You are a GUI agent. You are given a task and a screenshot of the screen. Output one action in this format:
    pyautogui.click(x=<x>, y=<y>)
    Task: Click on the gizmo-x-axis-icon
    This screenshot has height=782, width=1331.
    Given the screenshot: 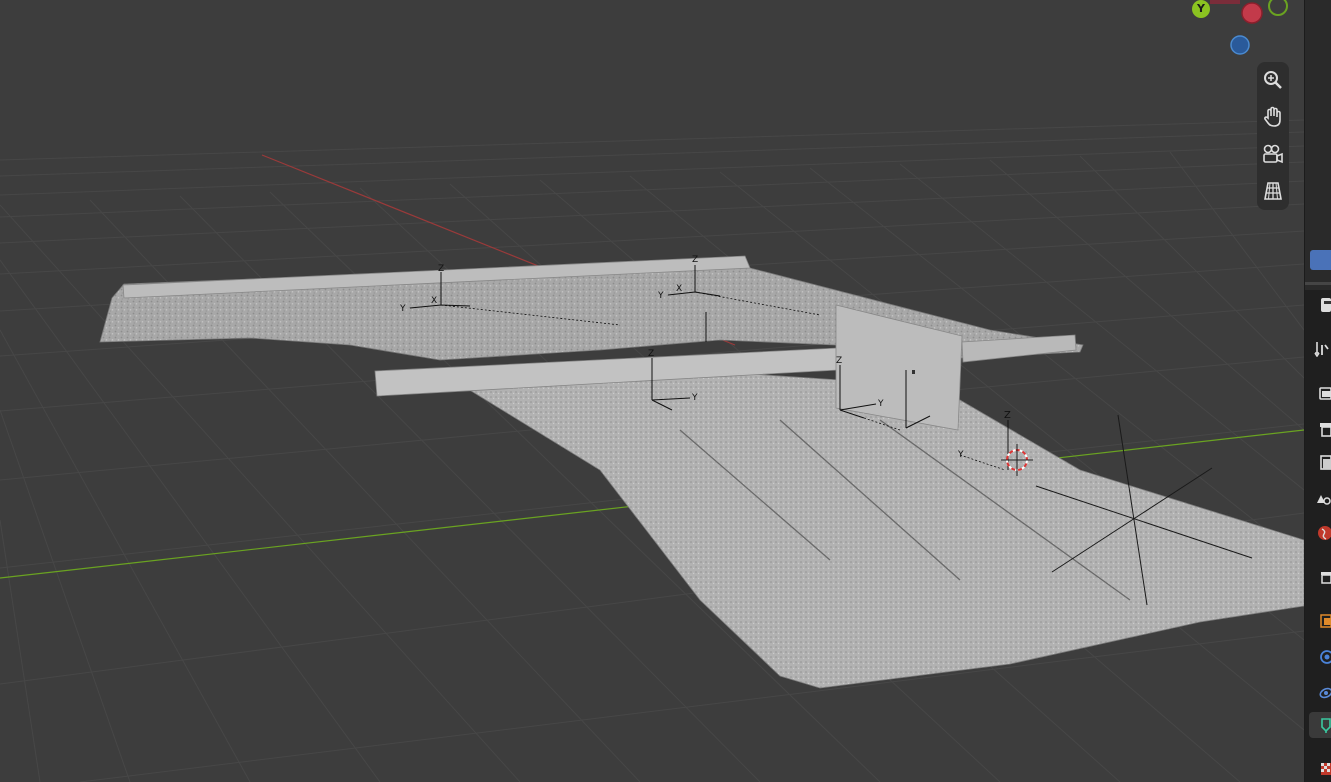 What is the action you would take?
    pyautogui.click(x=1252, y=13)
    